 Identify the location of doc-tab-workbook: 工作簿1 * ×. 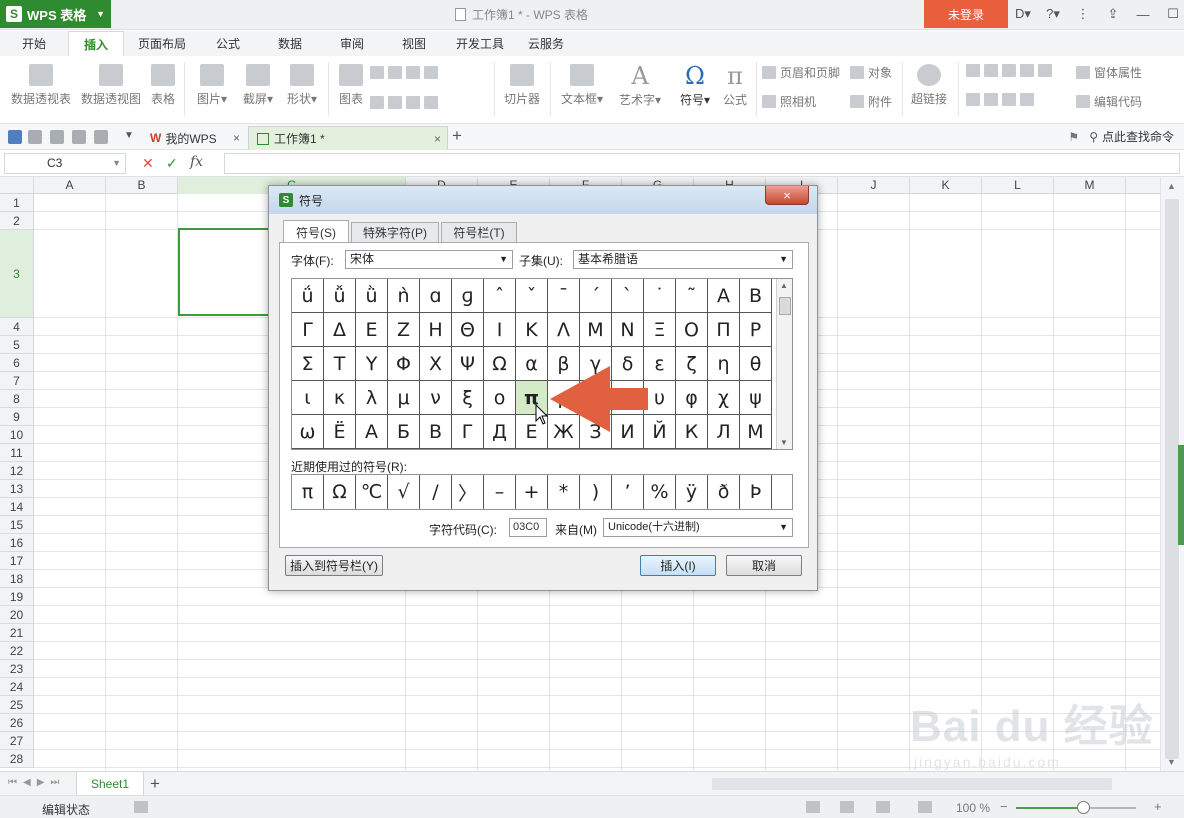
(348, 138).